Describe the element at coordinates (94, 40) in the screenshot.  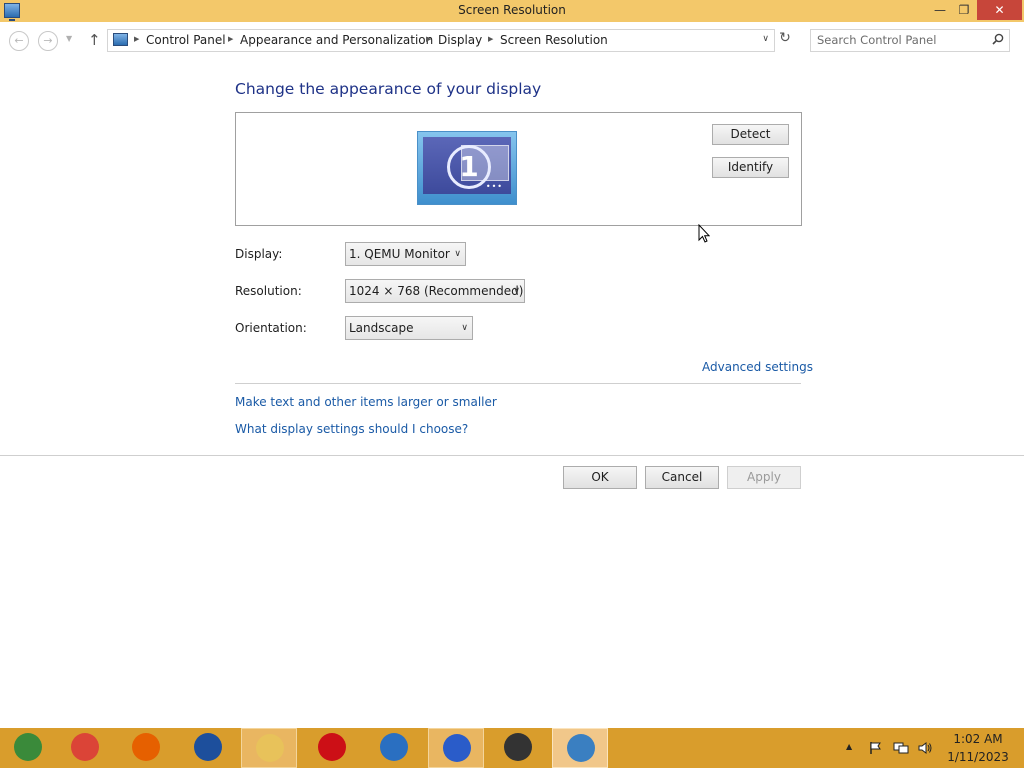
I see `up-button: ↑` at that location.